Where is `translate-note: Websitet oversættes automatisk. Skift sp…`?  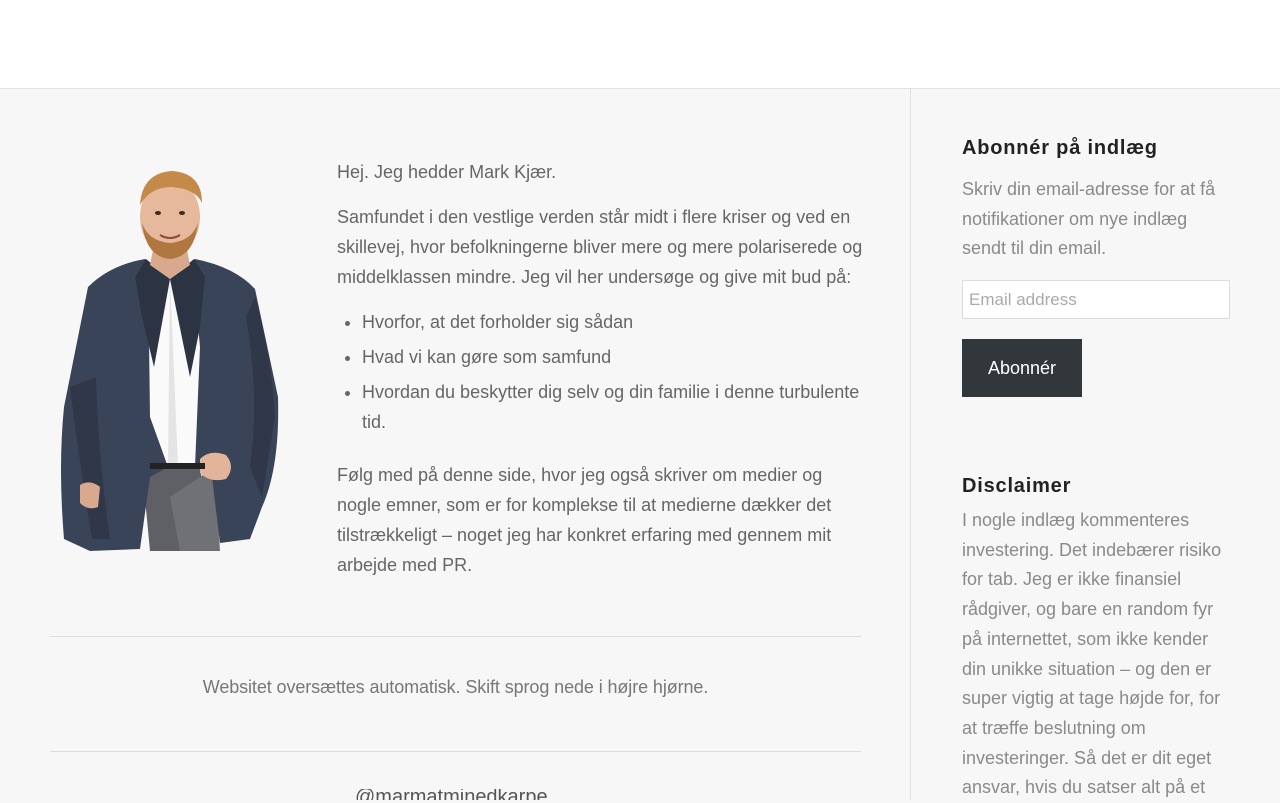 translate-note: Websitet oversættes automatisk. Skift sp… is located at coordinates (455, 687).